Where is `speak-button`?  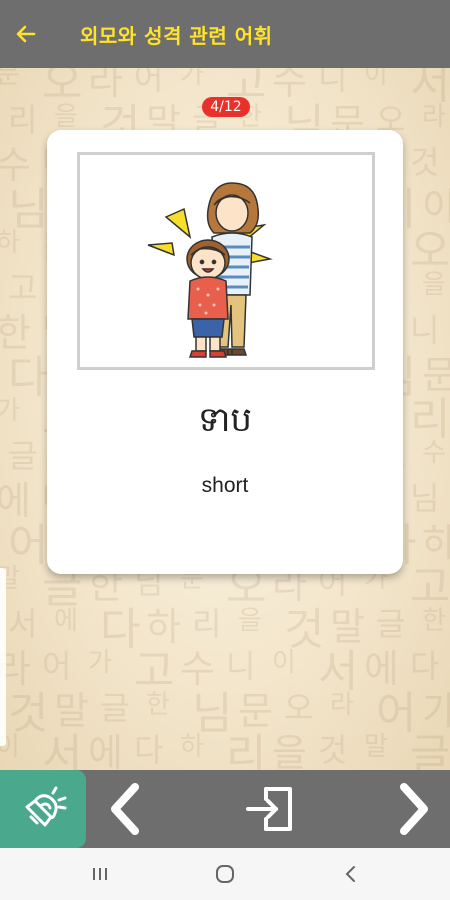
speak-button is located at coordinates (43, 809).